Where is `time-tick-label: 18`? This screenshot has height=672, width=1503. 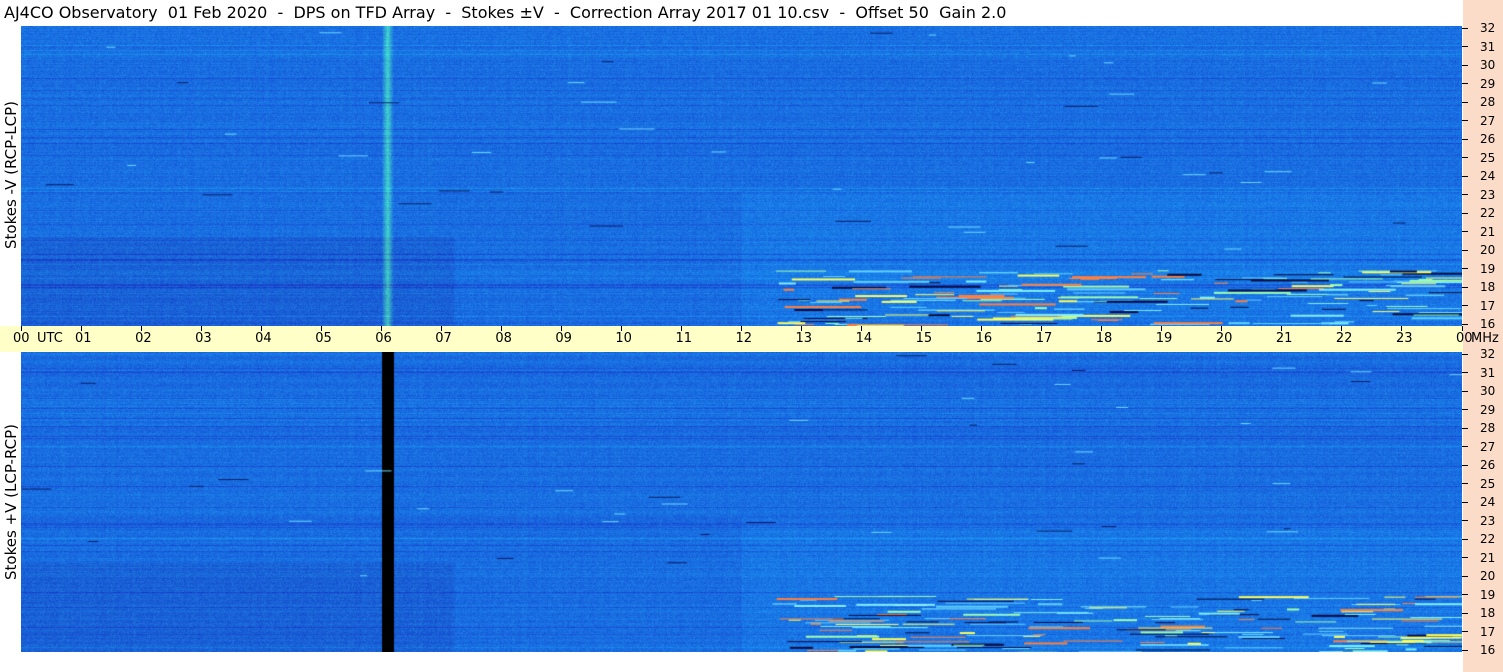
time-tick-label: 18 is located at coordinates (1104, 338).